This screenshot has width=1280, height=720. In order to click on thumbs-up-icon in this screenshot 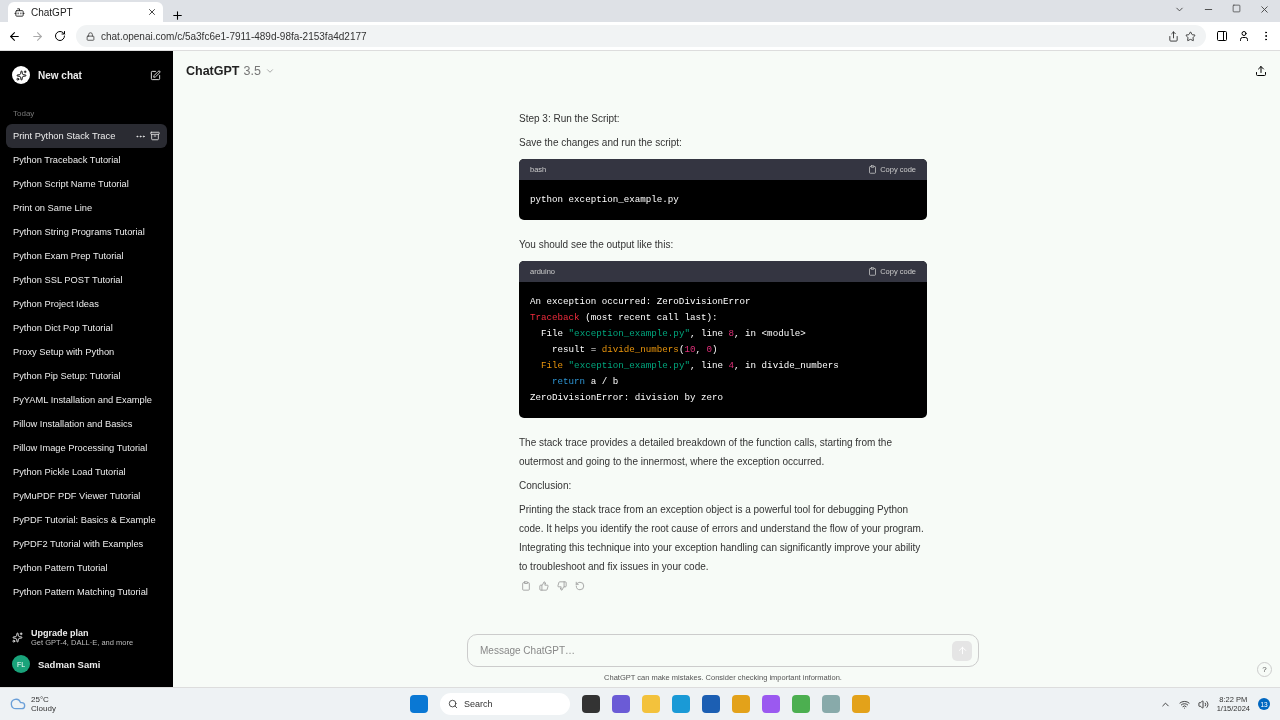, I will do `click(544, 586)`.